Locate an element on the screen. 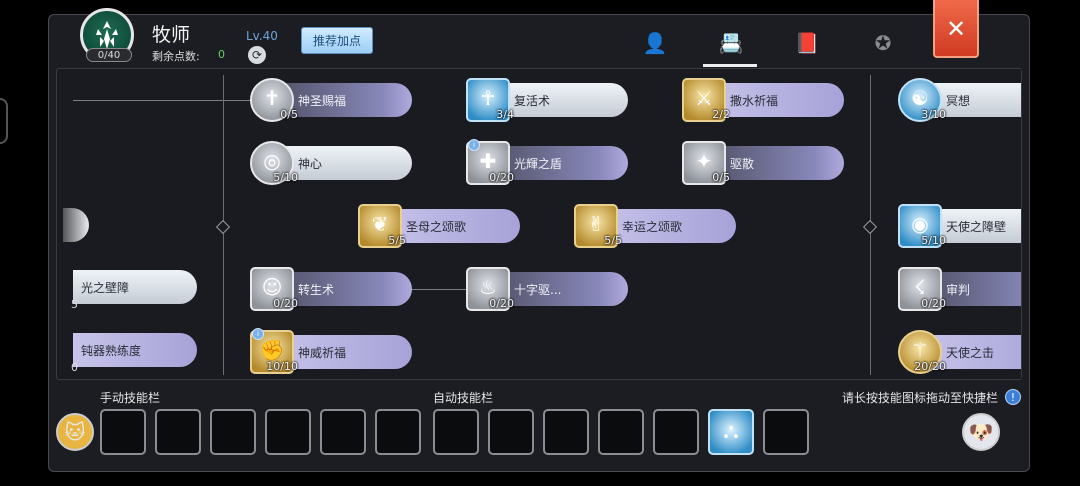  tab-skills: 📇 is located at coordinates (731, 43).